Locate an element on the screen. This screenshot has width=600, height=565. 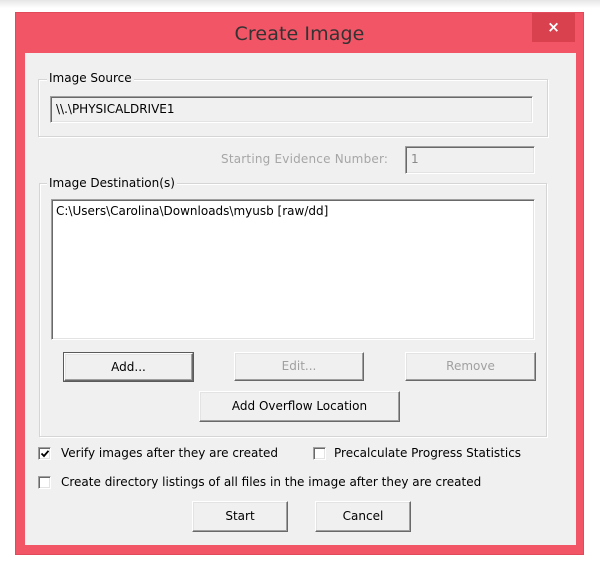
remove-destination-button: Remove is located at coordinates (470, 366).